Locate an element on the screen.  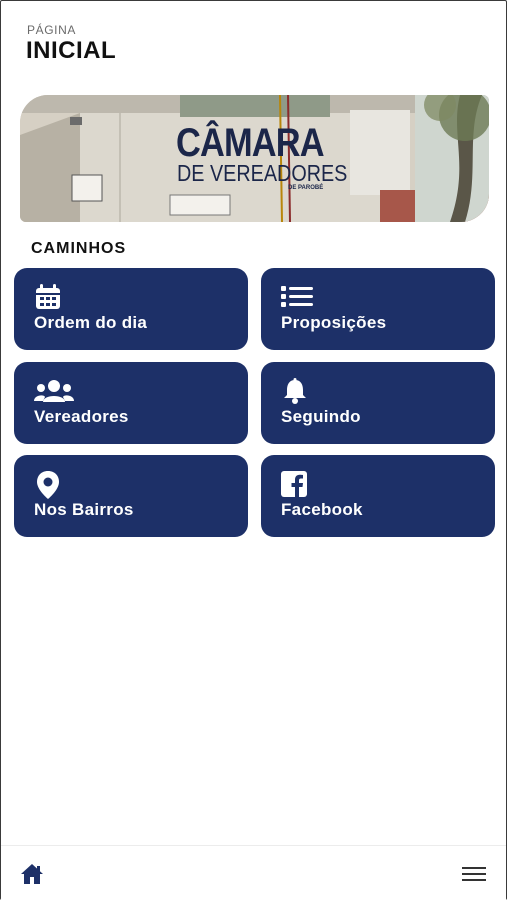
nos-bairros-button: Nos Bairros is located at coordinates (131, 496).